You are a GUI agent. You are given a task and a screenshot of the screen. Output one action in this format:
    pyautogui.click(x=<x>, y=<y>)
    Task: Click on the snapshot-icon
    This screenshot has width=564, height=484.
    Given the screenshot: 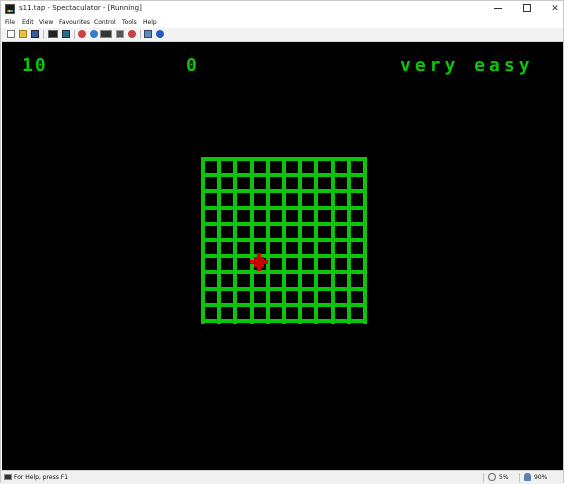 What is the action you would take?
    pyautogui.click(x=66, y=34)
    